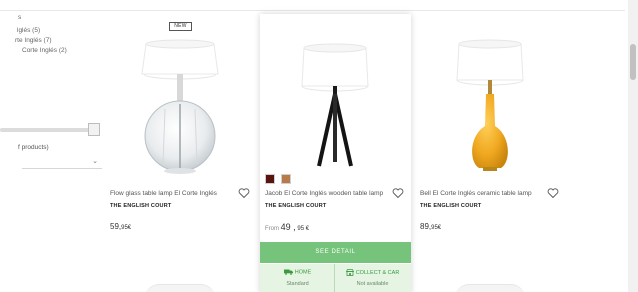 The width and height of the screenshot is (638, 292). I want to click on product-price: 89,95€, so click(431, 226).